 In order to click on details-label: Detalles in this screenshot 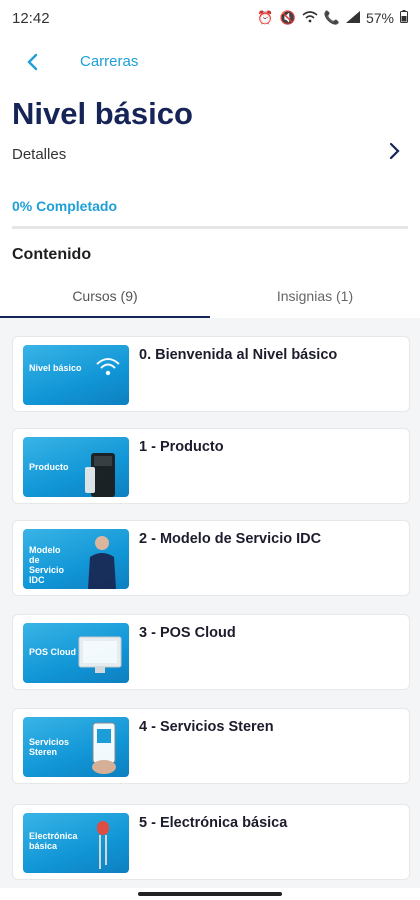, I will do `click(39, 154)`.